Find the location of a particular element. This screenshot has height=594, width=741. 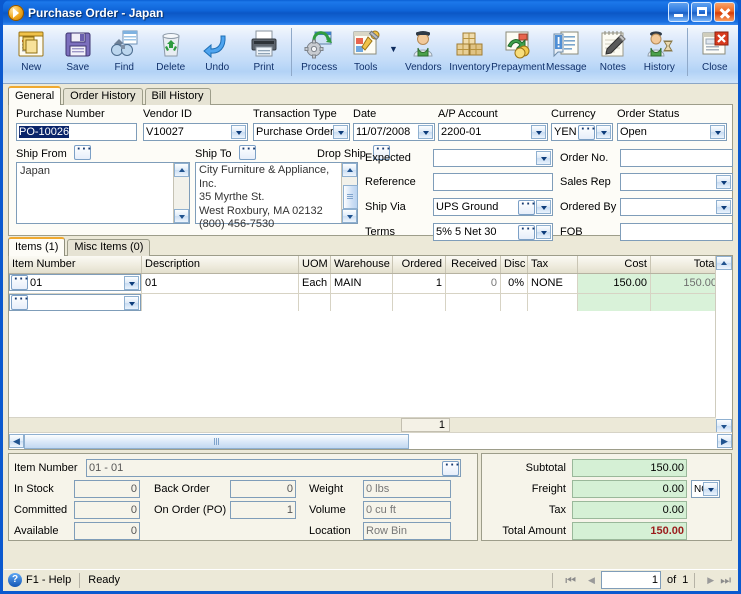

nav-prev-icon: ◀ is located at coordinates (591, 580).